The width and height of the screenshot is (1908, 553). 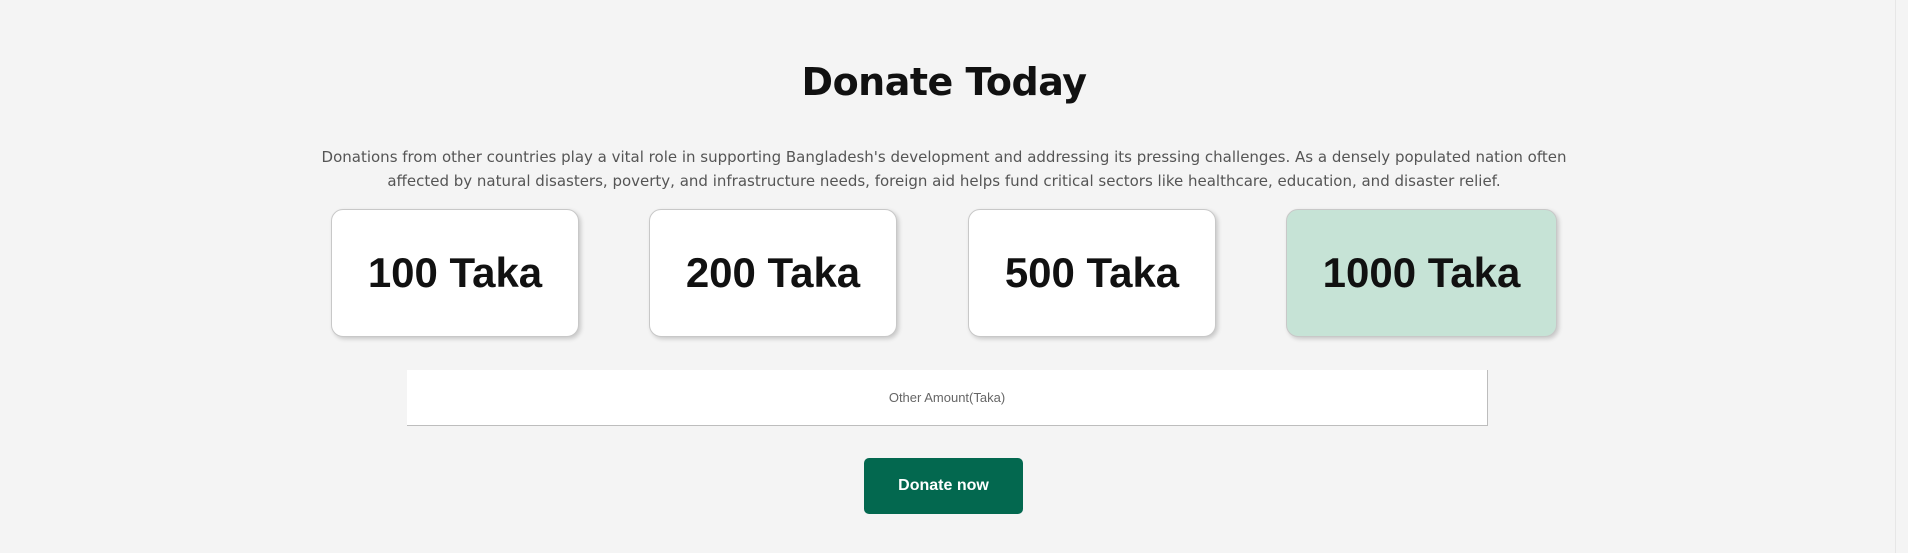 What do you see at coordinates (1421, 273) in the screenshot?
I see `amount-option-1000: 1000 Taka` at bounding box center [1421, 273].